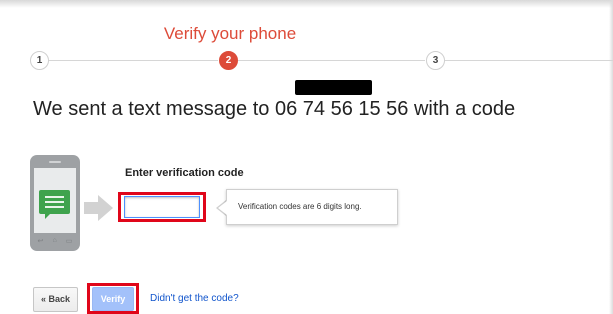 This screenshot has height=314, width=613. What do you see at coordinates (228, 60) in the screenshot?
I see `step-2-current: 2` at bounding box center [228, 60].